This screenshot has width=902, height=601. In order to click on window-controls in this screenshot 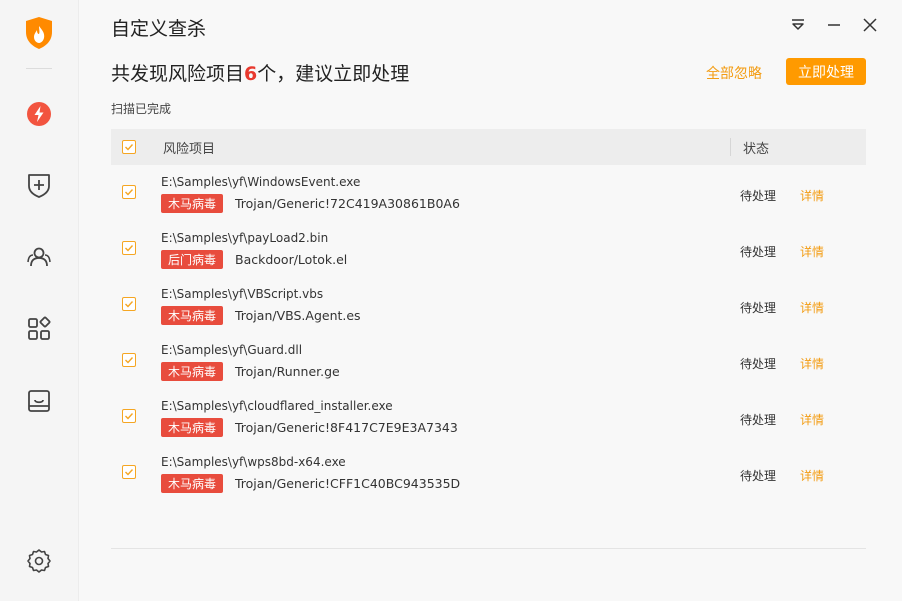, I will do `click(834, 25)`.